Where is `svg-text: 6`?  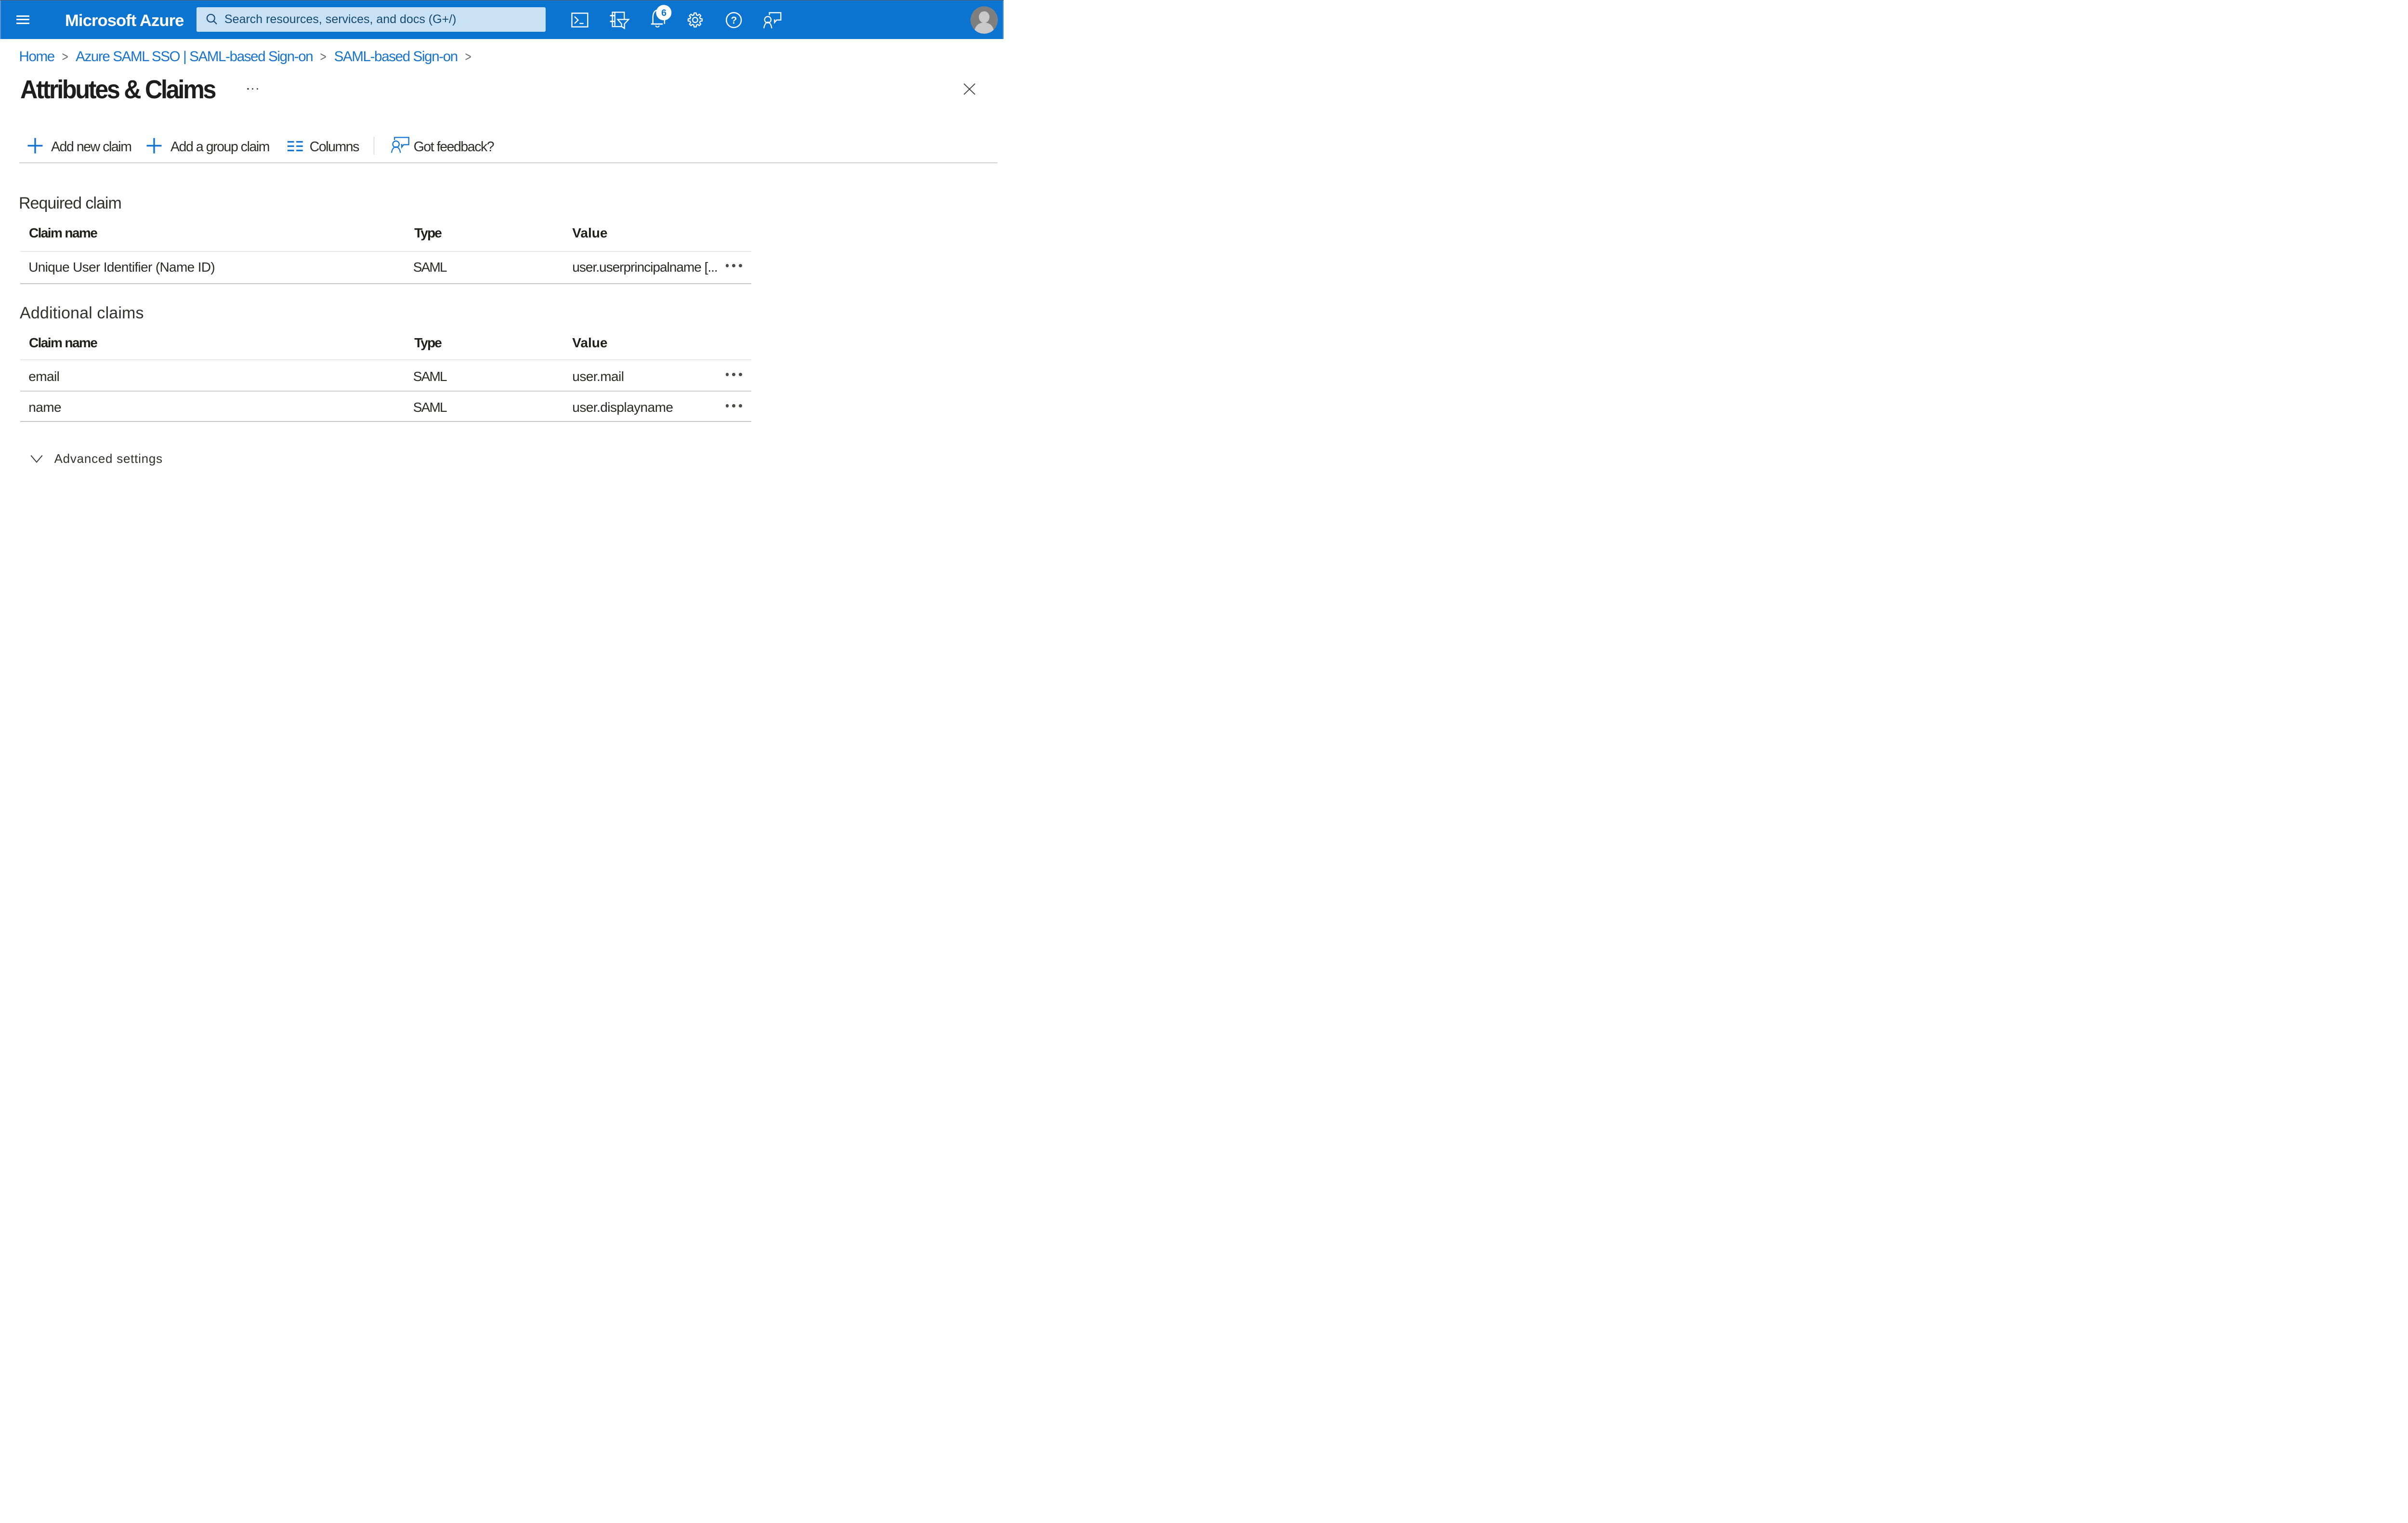 svg-text: 6 is located at coordinates (664, 13).